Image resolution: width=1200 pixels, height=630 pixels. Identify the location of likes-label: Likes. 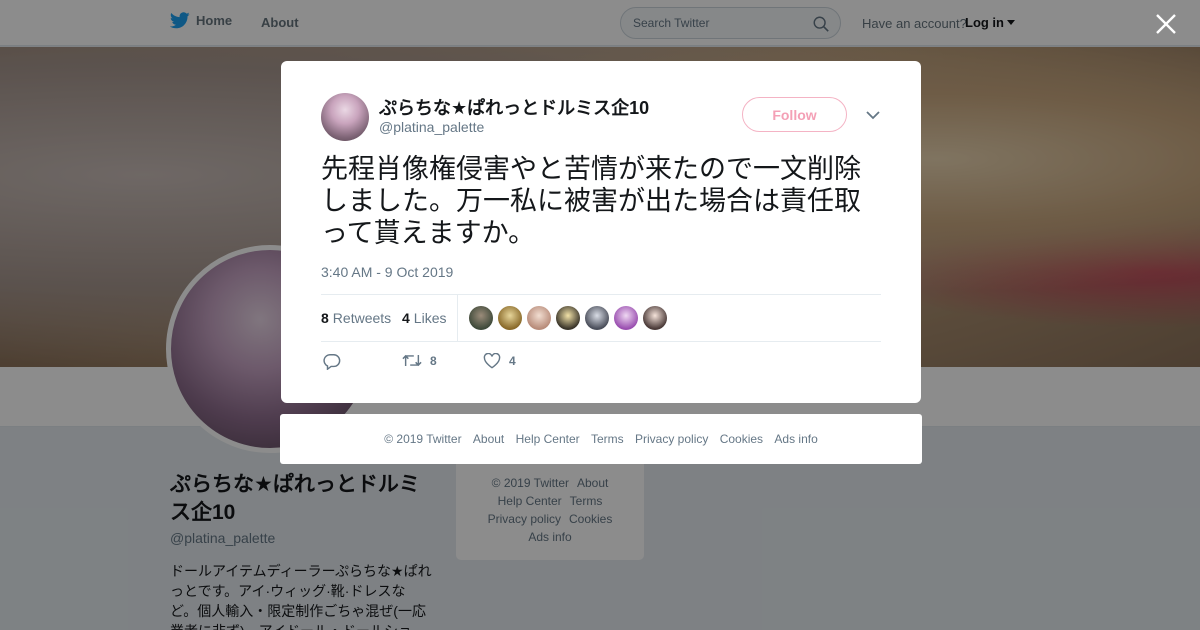
(430, 318).